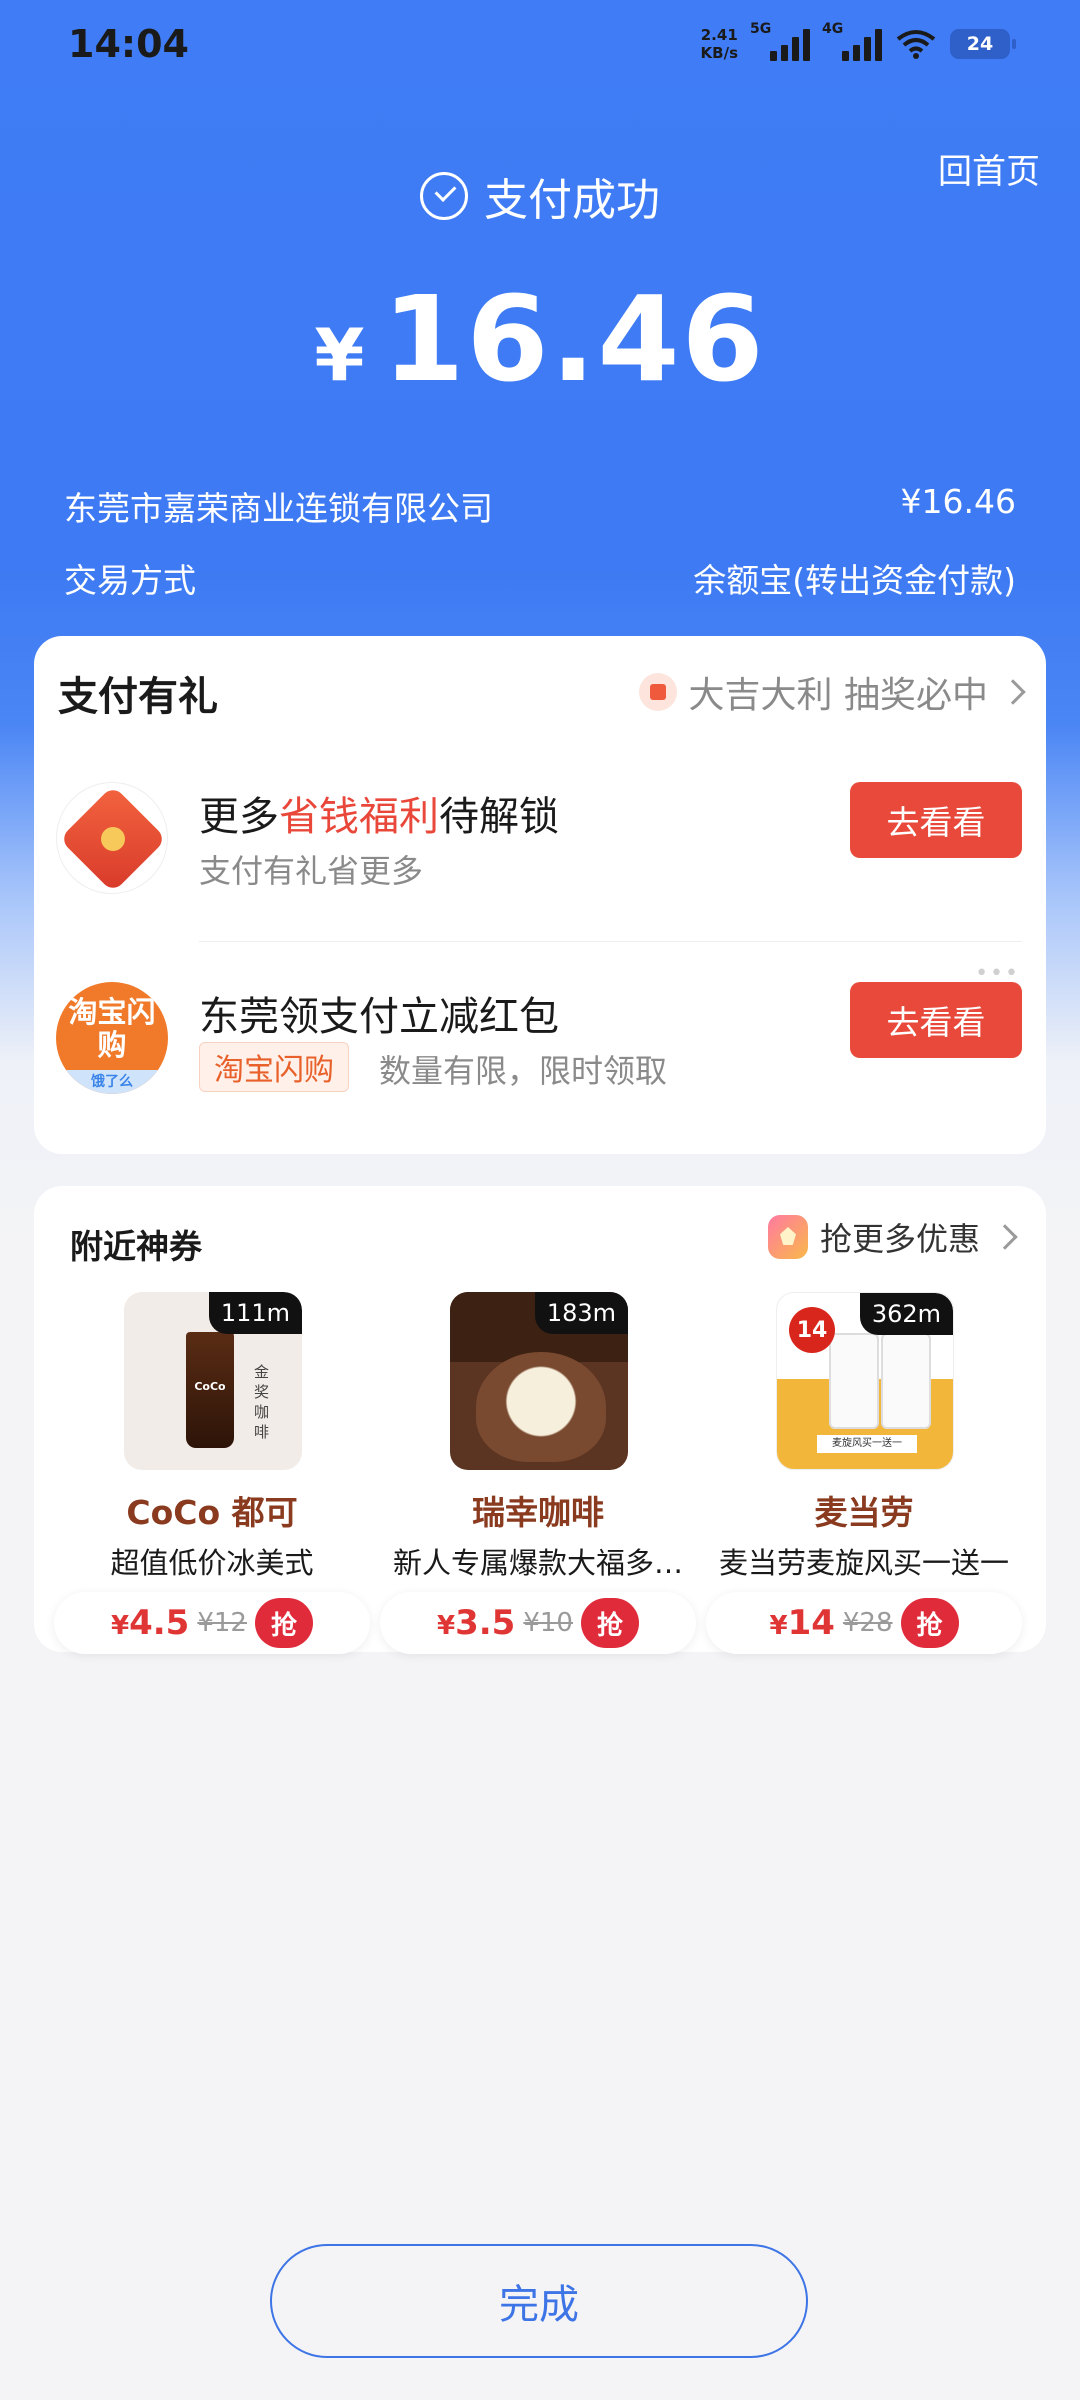 The image size is (1080, 2400). What do you see at coordinates (539, 1381) in the screenshot?
I see `luckin-product-image: 183m` at bounding box center [539, 1381].